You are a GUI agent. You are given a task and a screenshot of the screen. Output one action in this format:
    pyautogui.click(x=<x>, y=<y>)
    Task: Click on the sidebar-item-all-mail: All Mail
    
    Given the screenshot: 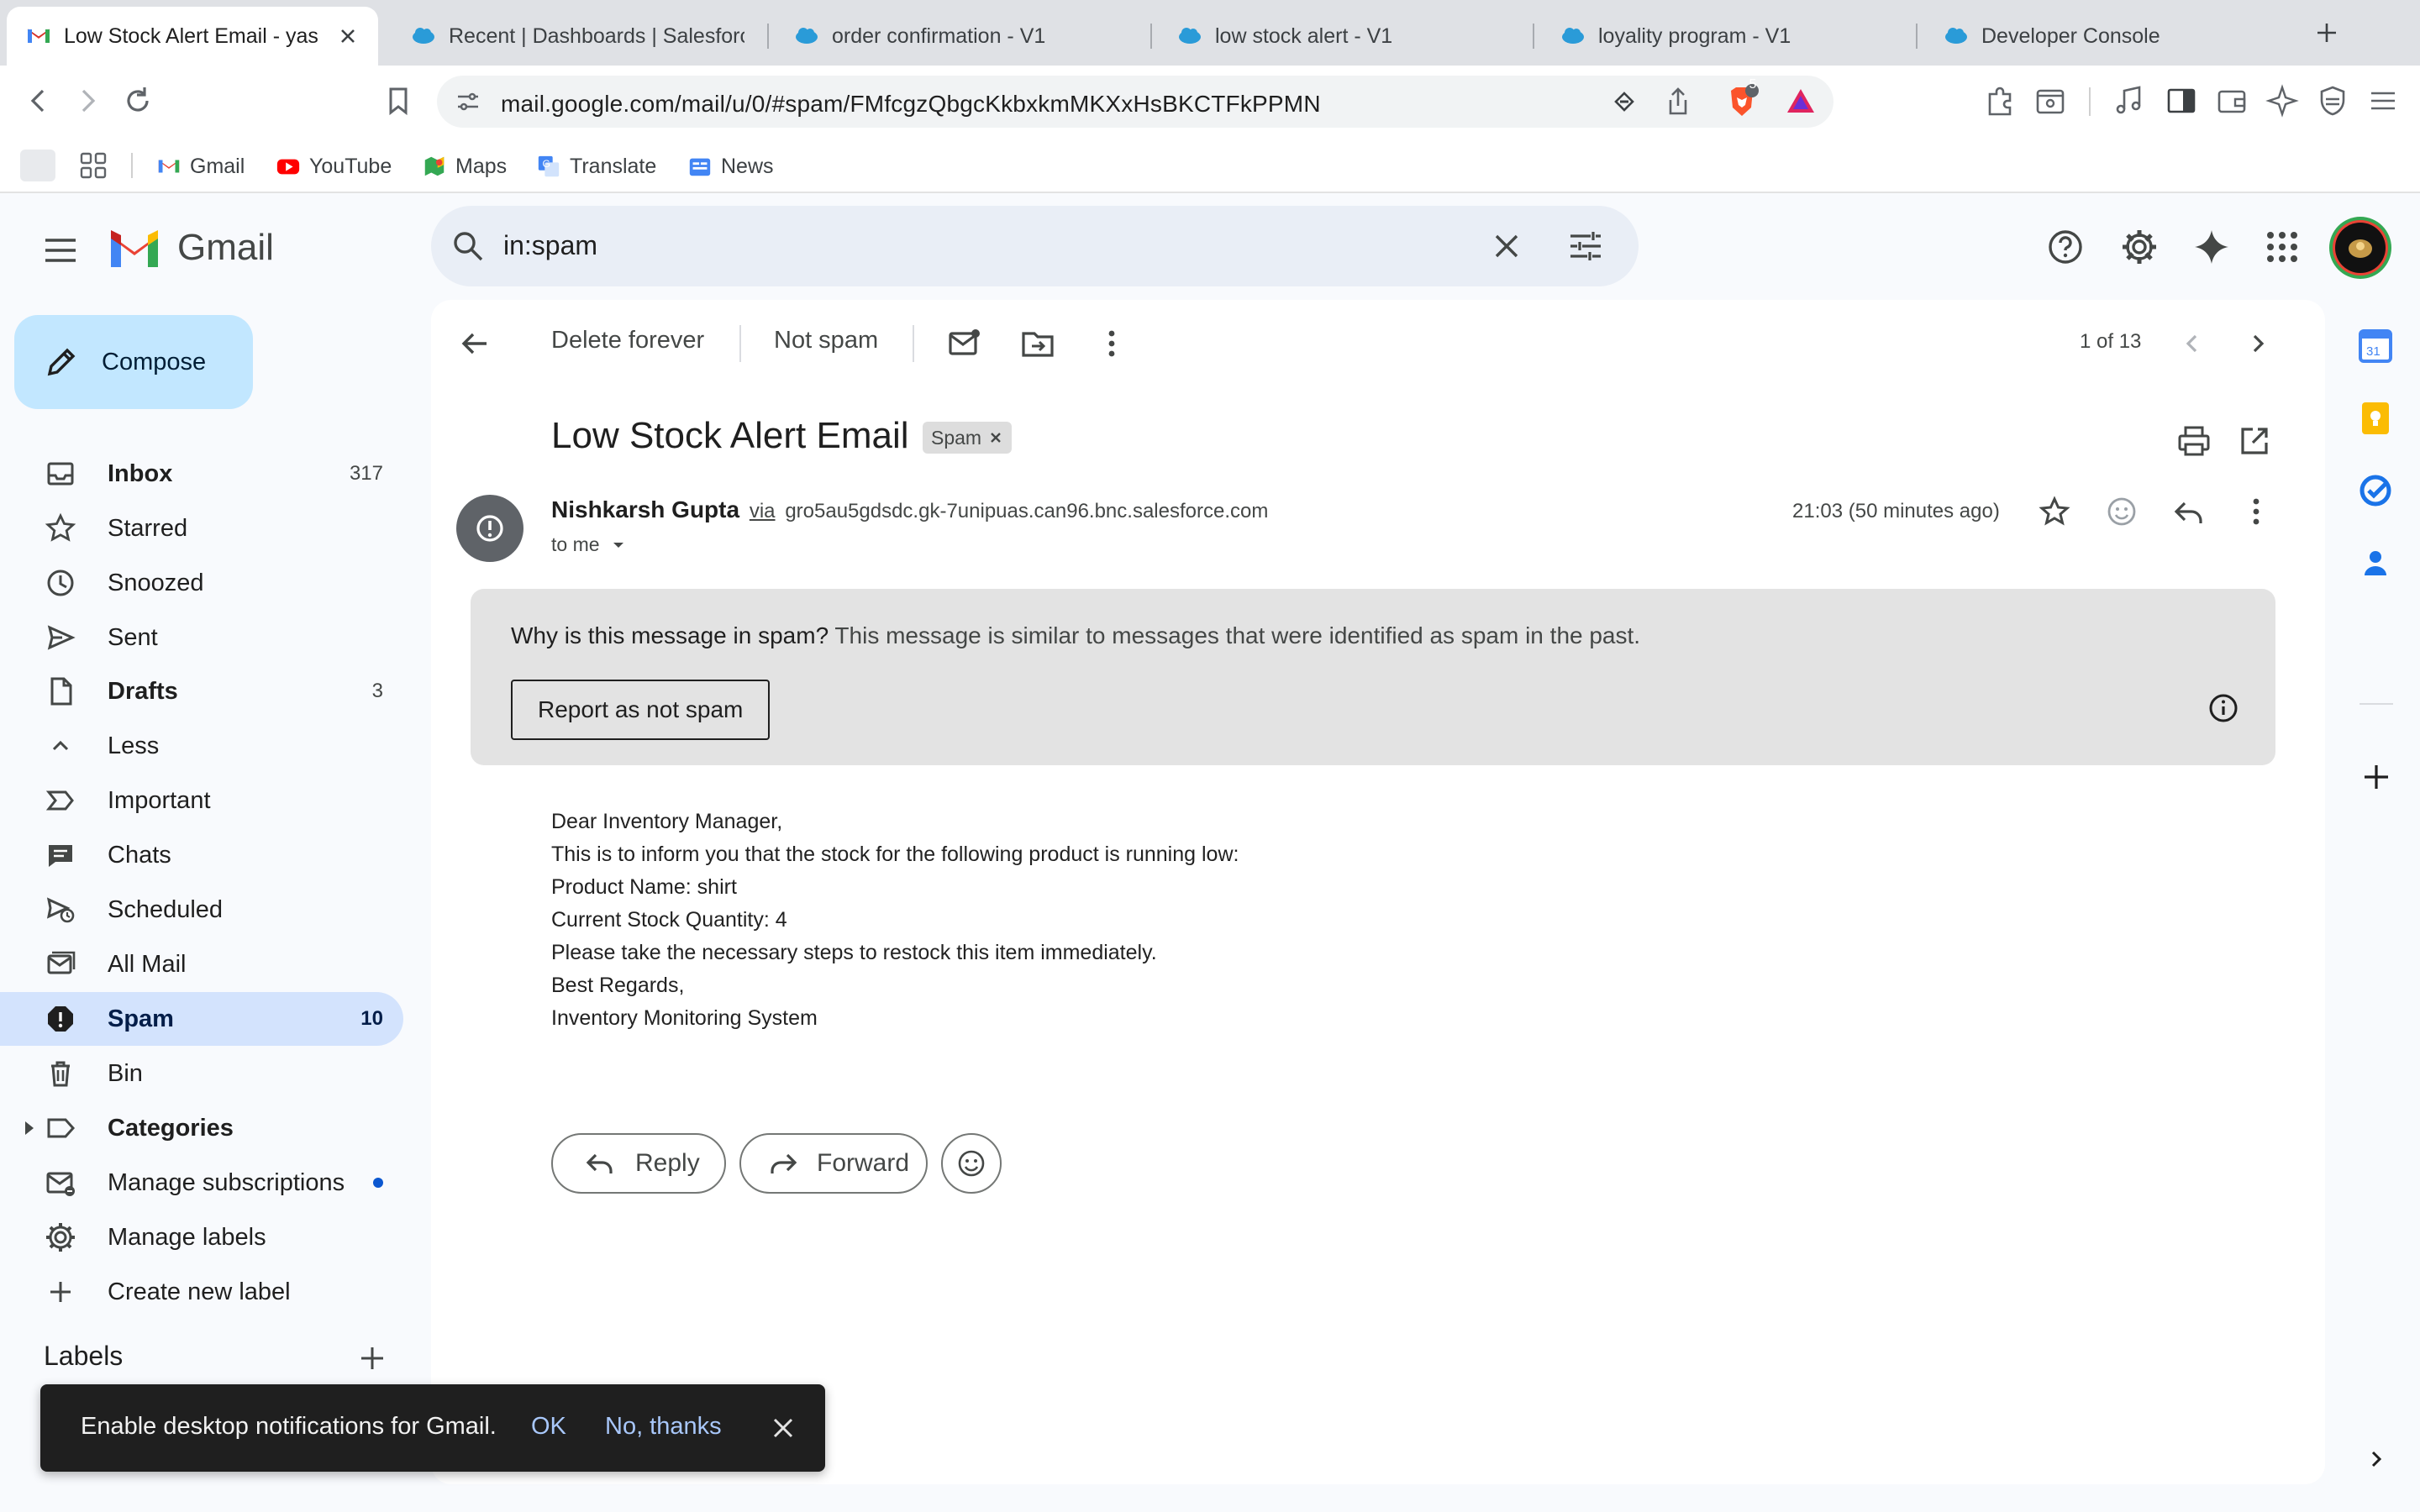 What is the action you would take?
    pyautogui.click(x=202, y=964)
    